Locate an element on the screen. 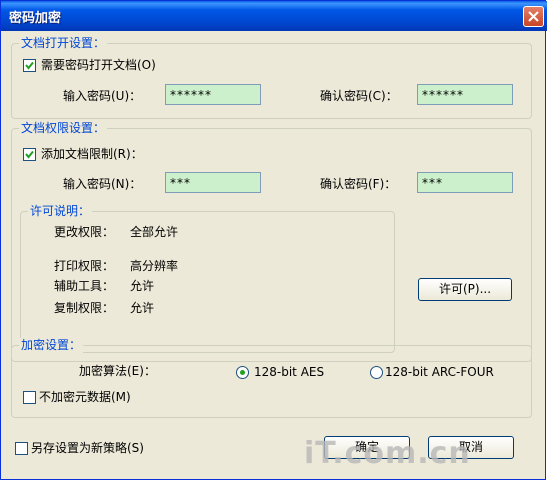 This screenshot has height=482, width=548. site-watermark: iT.com.cn is located at coordinates (387, 453).